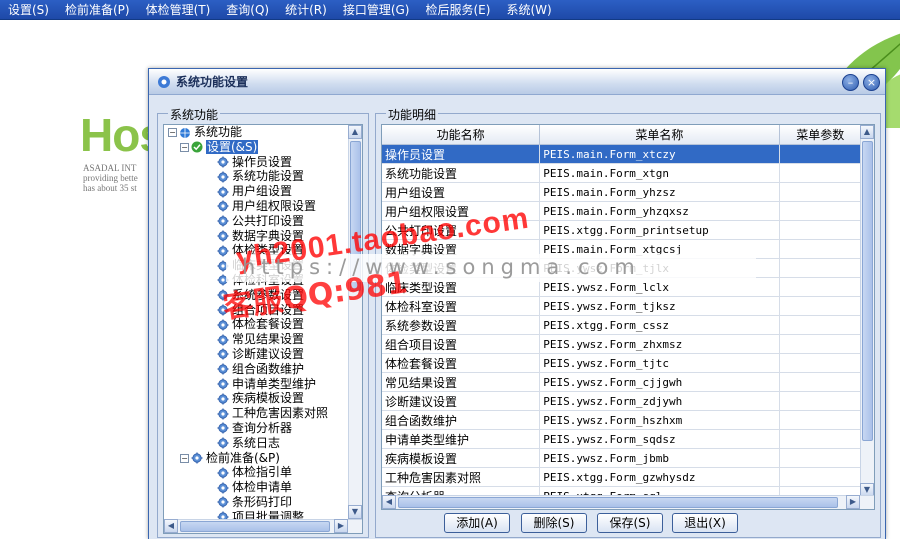  I want to click on cell-menu-name: PEIS.ywsz.Form_jbmb, so click(659, 458).